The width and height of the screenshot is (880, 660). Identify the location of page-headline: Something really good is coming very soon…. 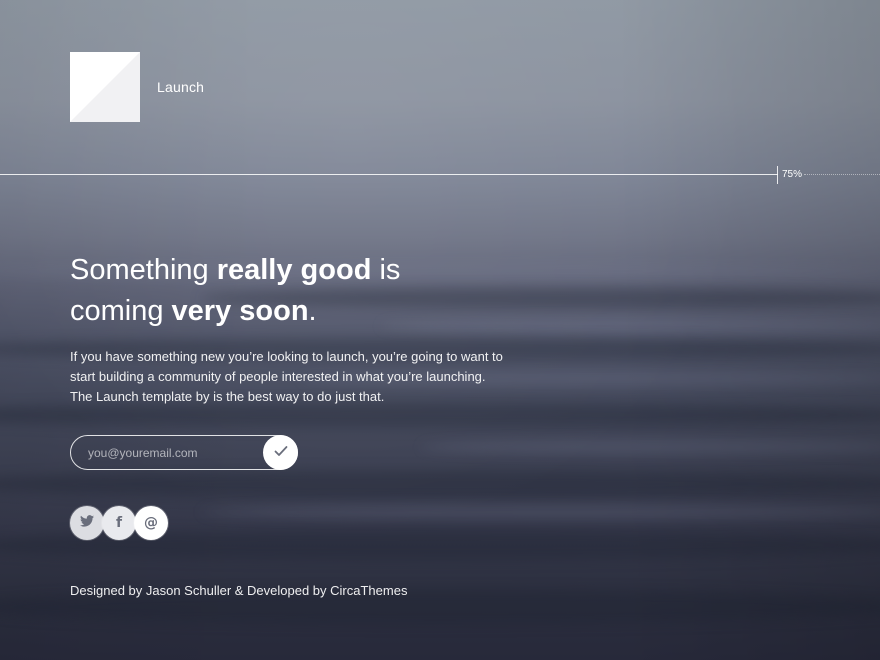
(300, 291).